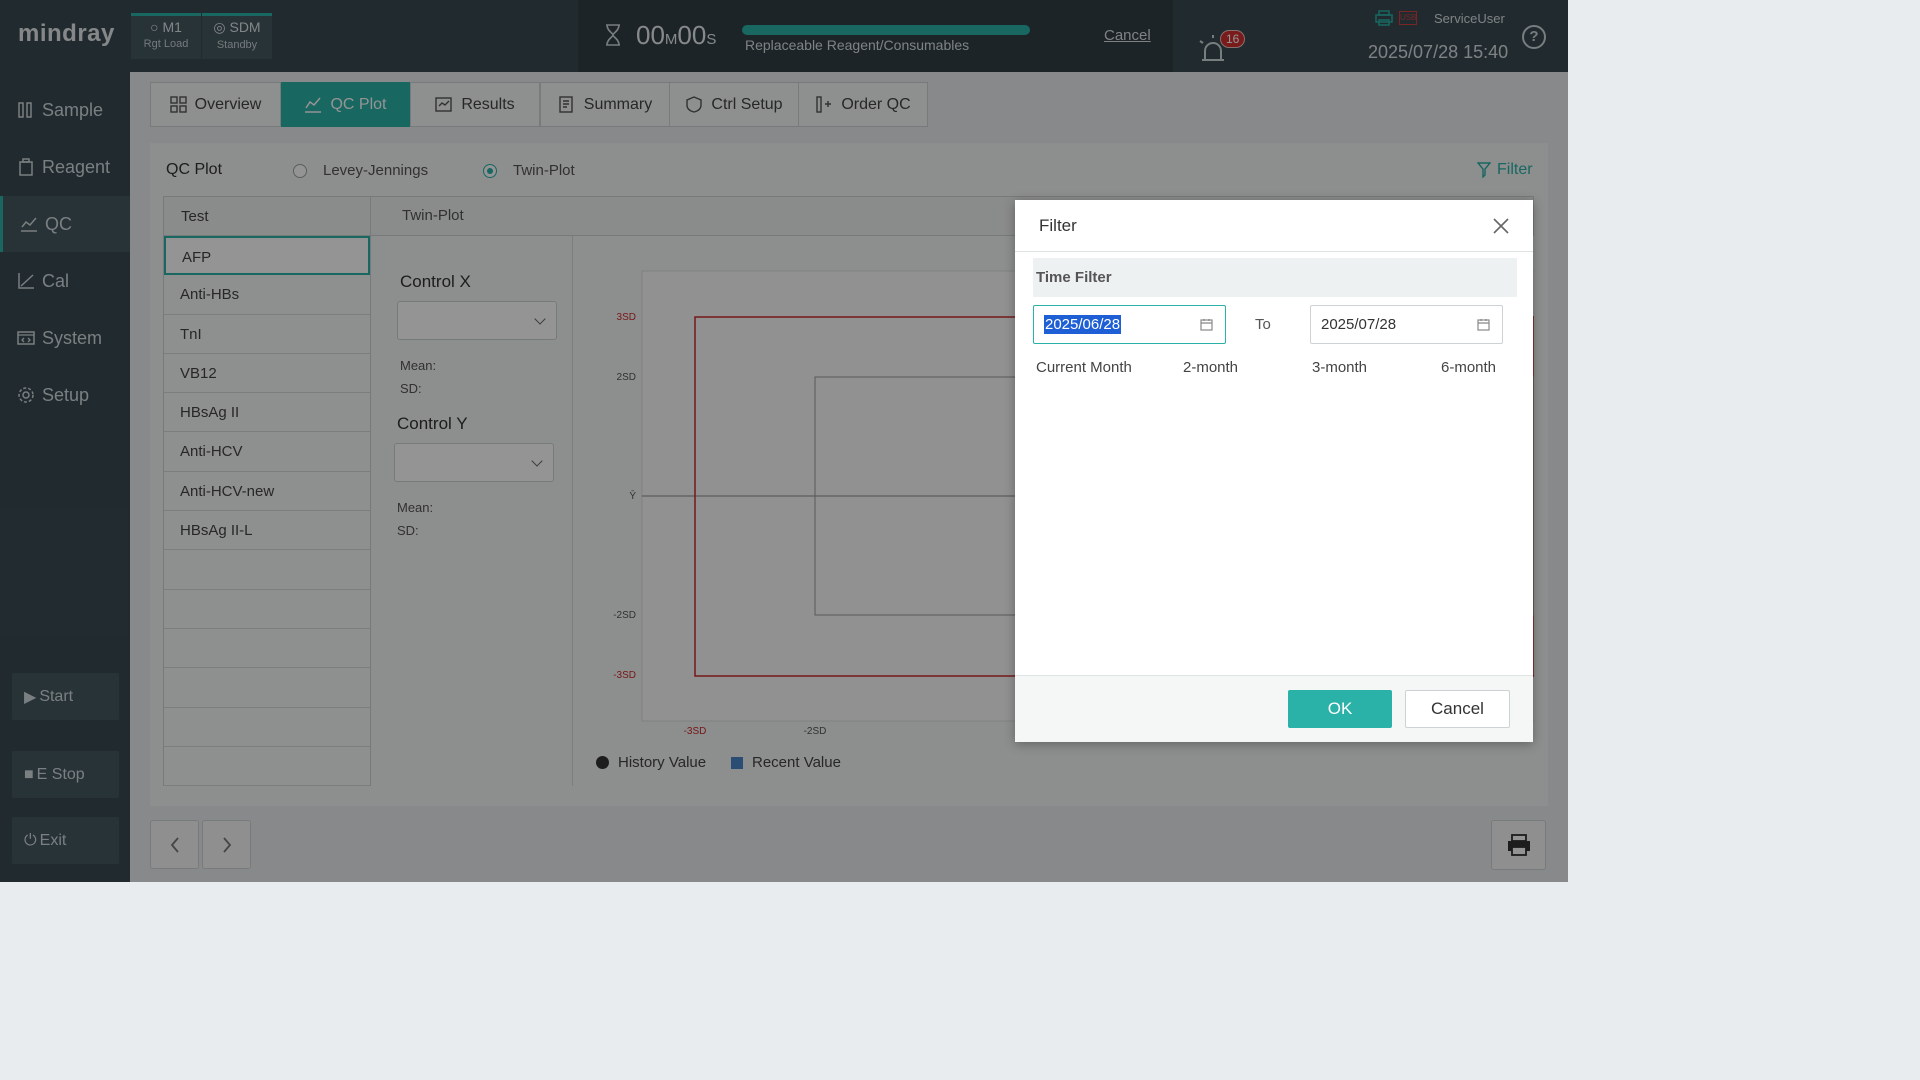  Describe the element at coordinates (1468, 367) in the screenshot. I see `quick-6-month: 6-month` at that location.